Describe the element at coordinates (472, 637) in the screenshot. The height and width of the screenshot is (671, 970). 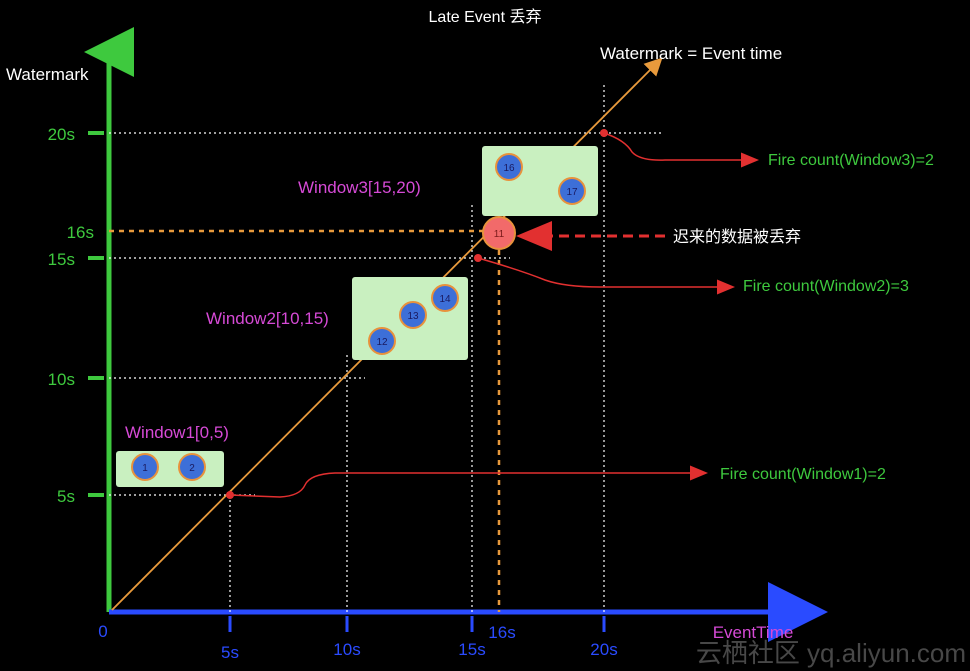
I see `x-tick-15s: 15s` at that location.